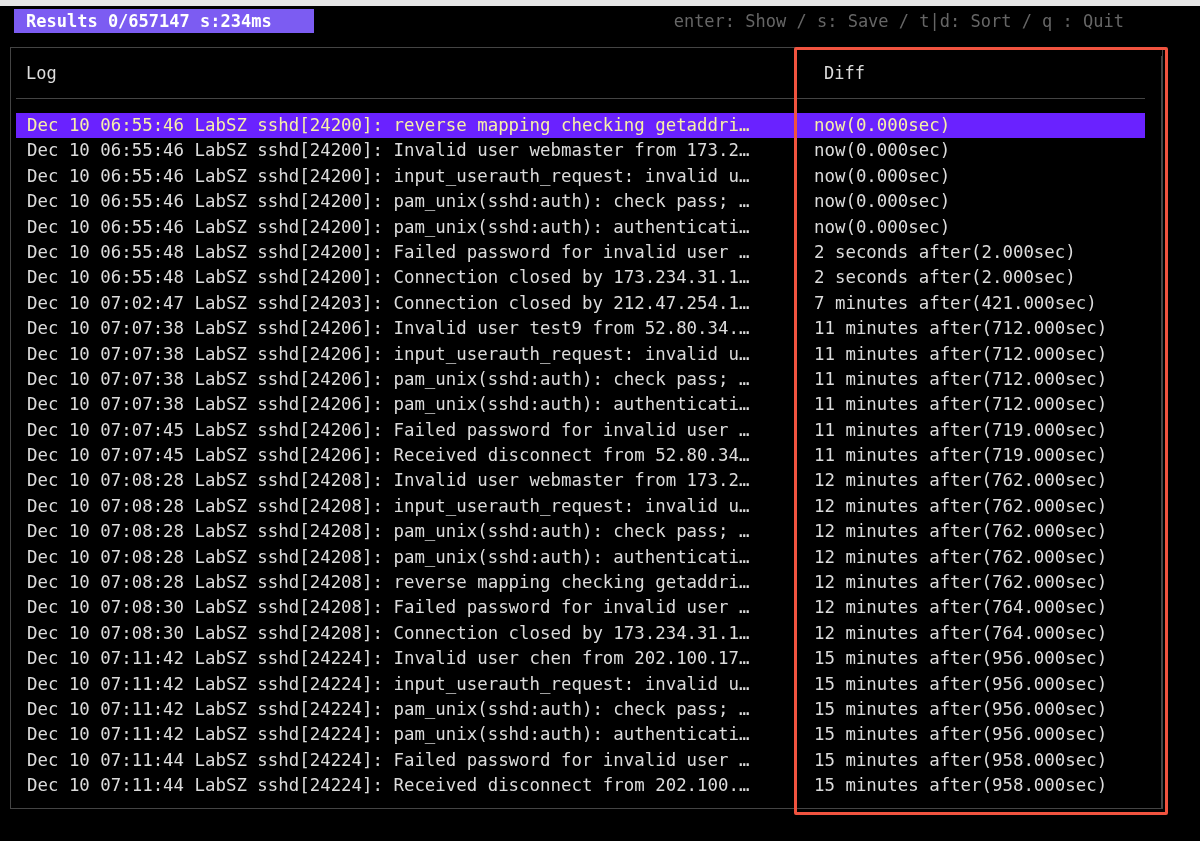 Image resolution: width=1200 pixels, height=841 pixels. Describe the element at coordinates (580, 405) in the screenshot. I see `log-row: Dec 10 07:07:38 LabSZ sshd[24206]: pam_unix(sshd:auth): authenticati… 11 minutes after(712.000sec)` at that location.